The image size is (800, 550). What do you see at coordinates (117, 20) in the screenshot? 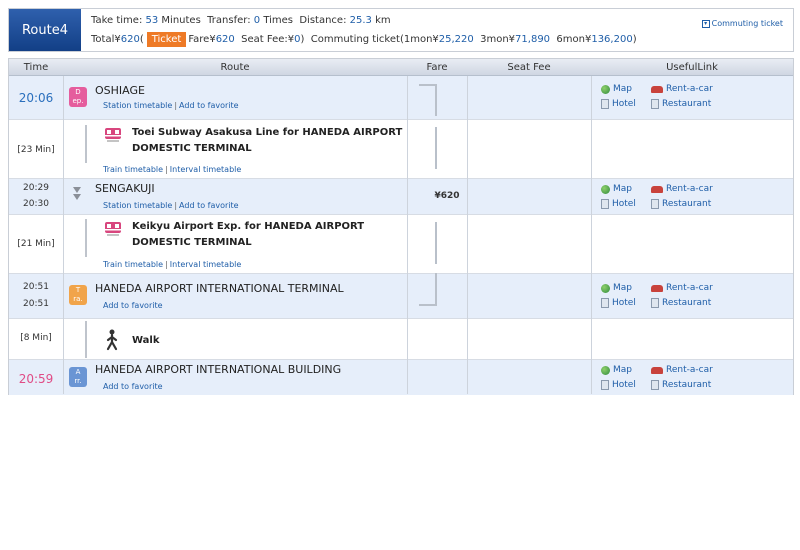
I see `take-time-label: Take time:` at bounding box center [117, 20].